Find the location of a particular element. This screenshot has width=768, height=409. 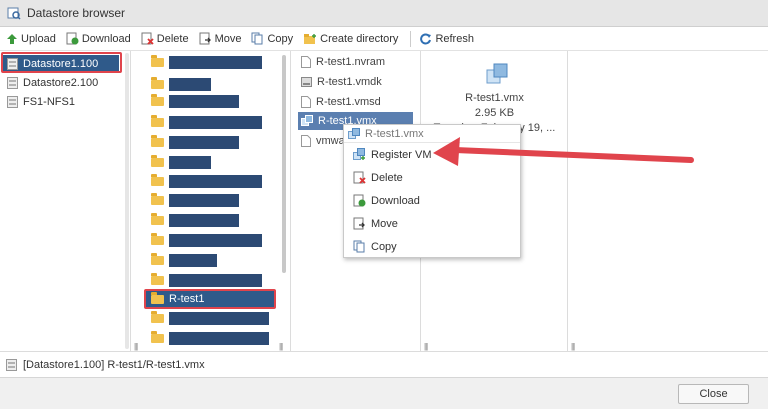

annotation-arrow is located at coordinates (563, 151).